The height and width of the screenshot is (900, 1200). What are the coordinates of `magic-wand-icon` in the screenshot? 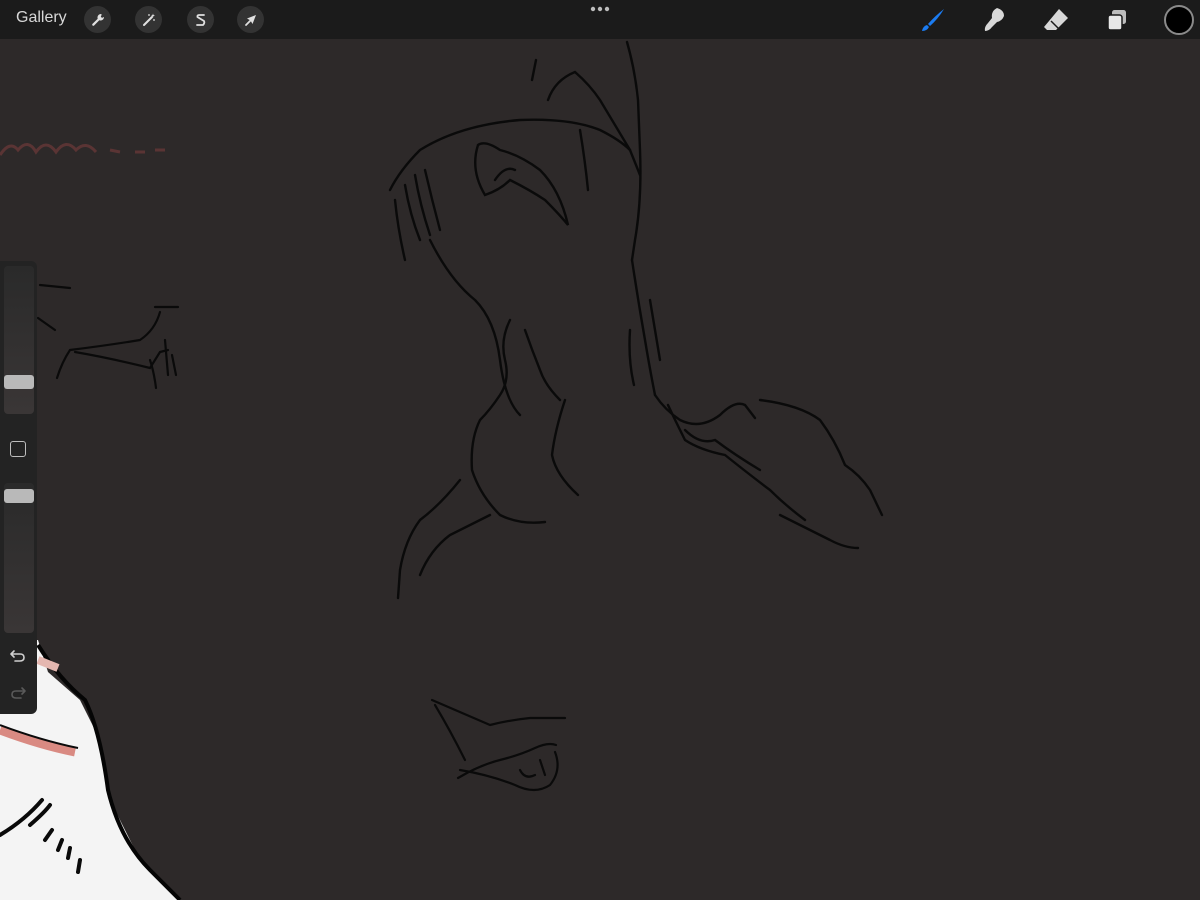 It's located at (148, 19).